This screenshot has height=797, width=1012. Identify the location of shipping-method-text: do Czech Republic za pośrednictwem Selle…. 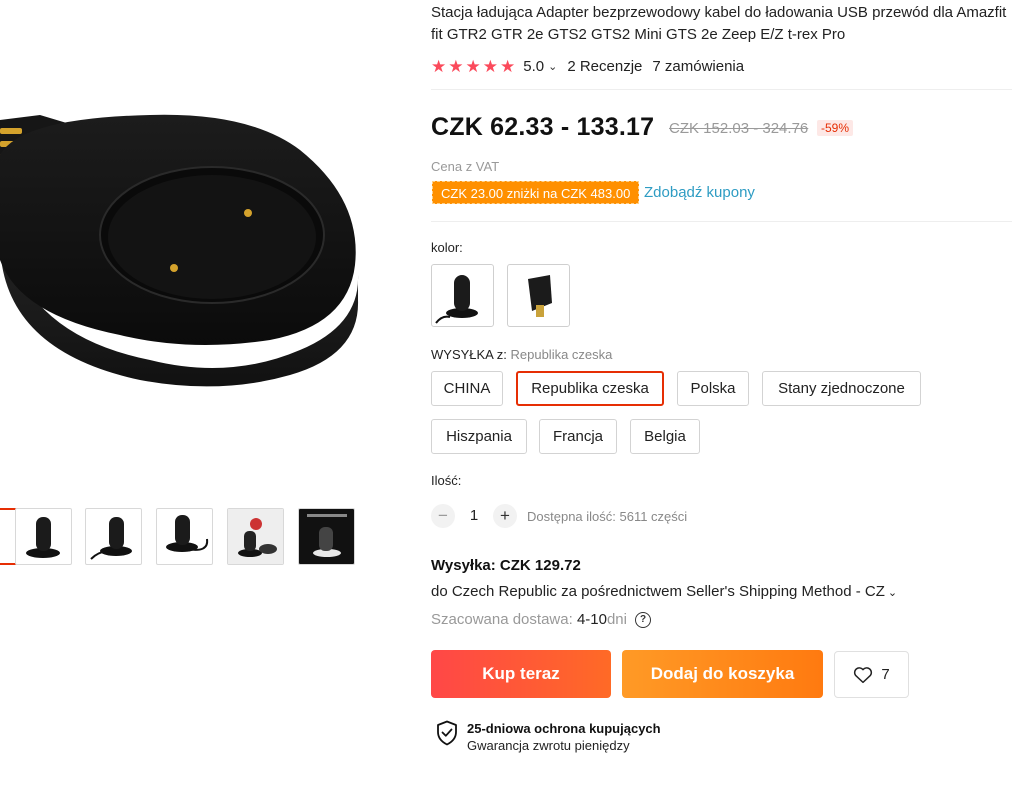
(658, 591).